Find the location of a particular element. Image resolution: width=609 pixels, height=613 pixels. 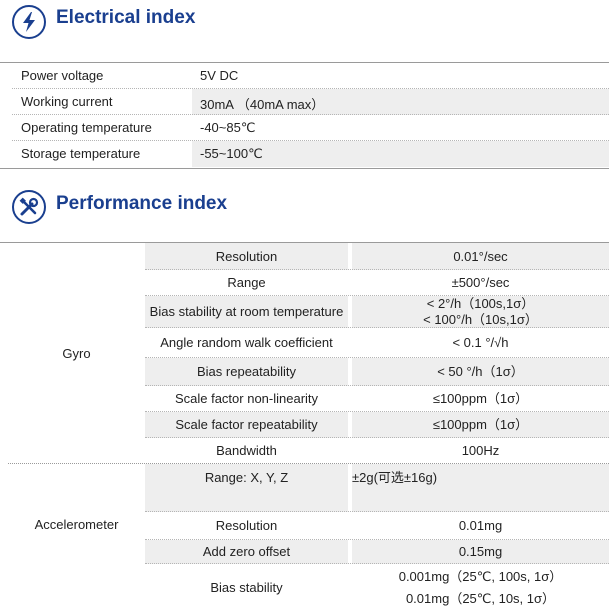

performance-row: Bias repeatability < 50 °/h（1σ） is located at coordinates (377, 372).